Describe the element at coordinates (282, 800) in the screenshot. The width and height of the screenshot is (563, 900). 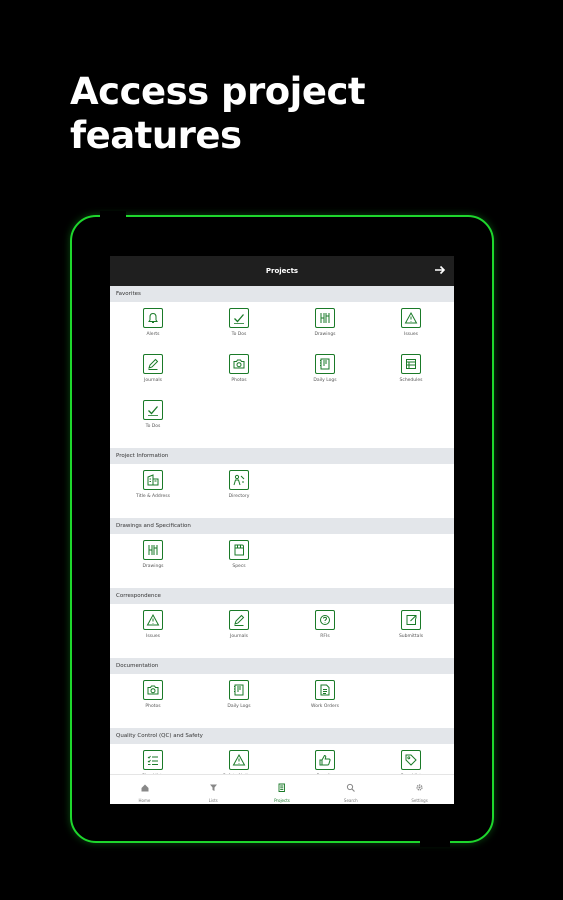
I see `nav-label: Projects` at that location.